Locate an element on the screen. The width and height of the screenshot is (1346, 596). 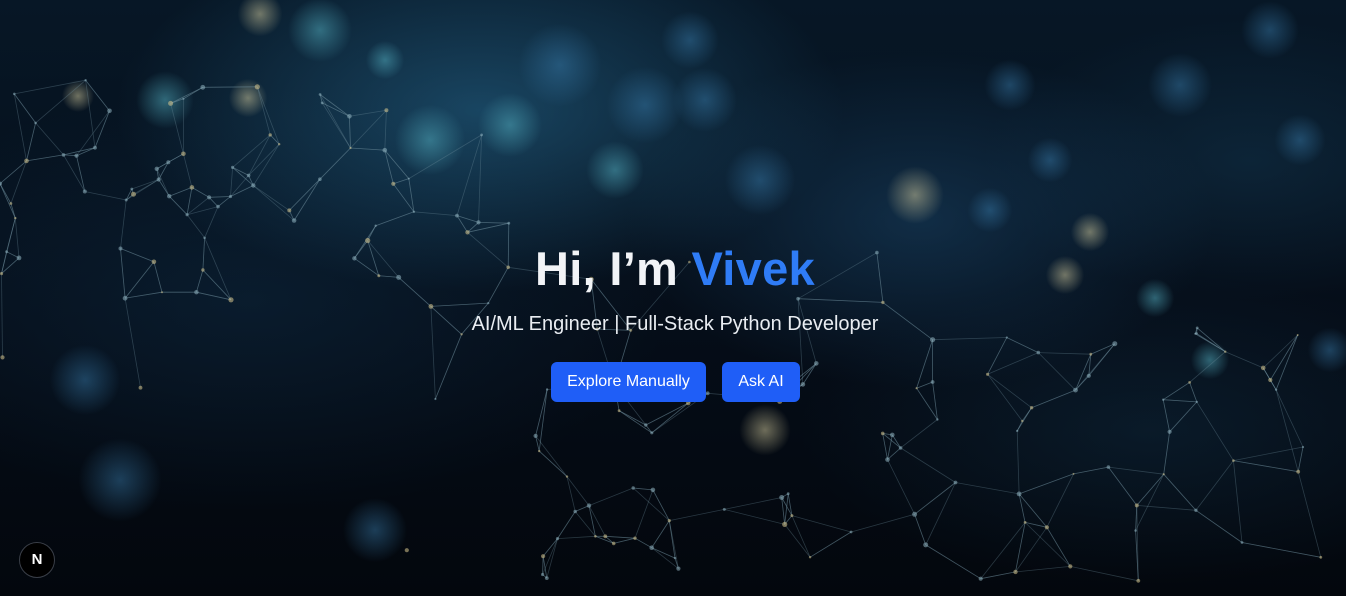
next-logo-icon: N is located at coordinates (37, 560).